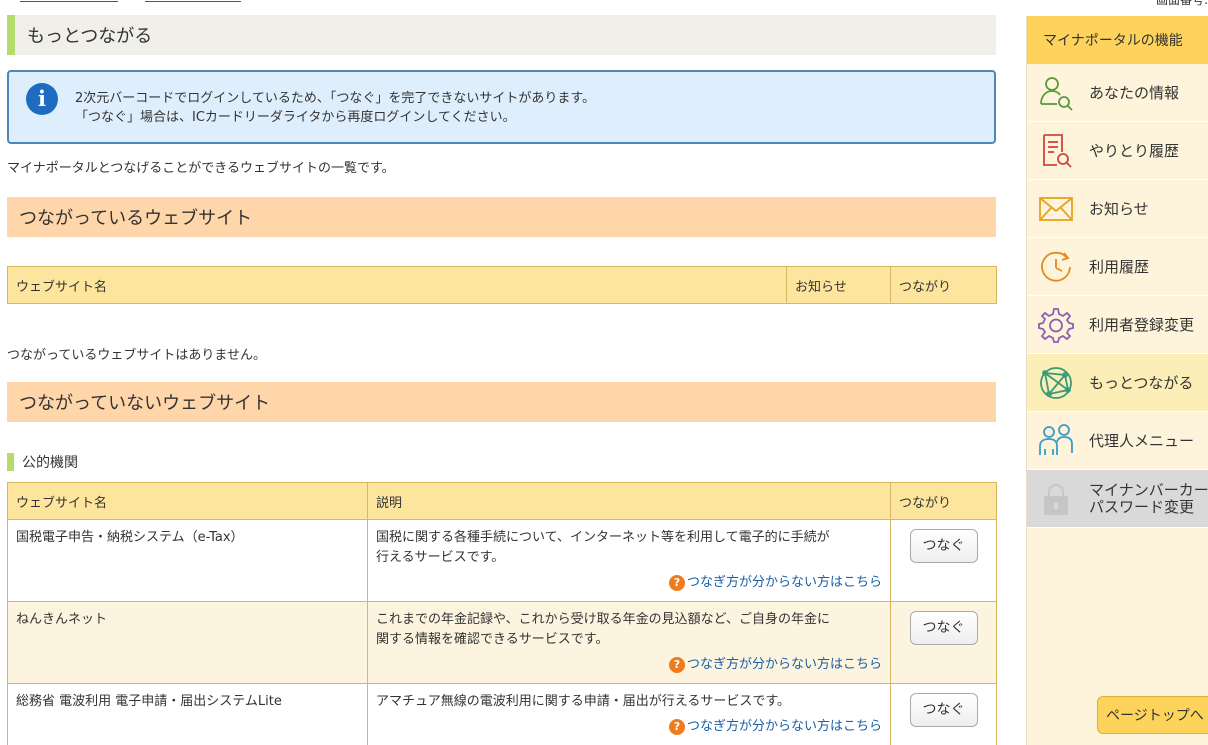 This screenshot has width=1208, height=745. I want to click on description-line: アマチュア無線の電波利用に関する申請・届出が行えるサービスです。, so click(583, 701).